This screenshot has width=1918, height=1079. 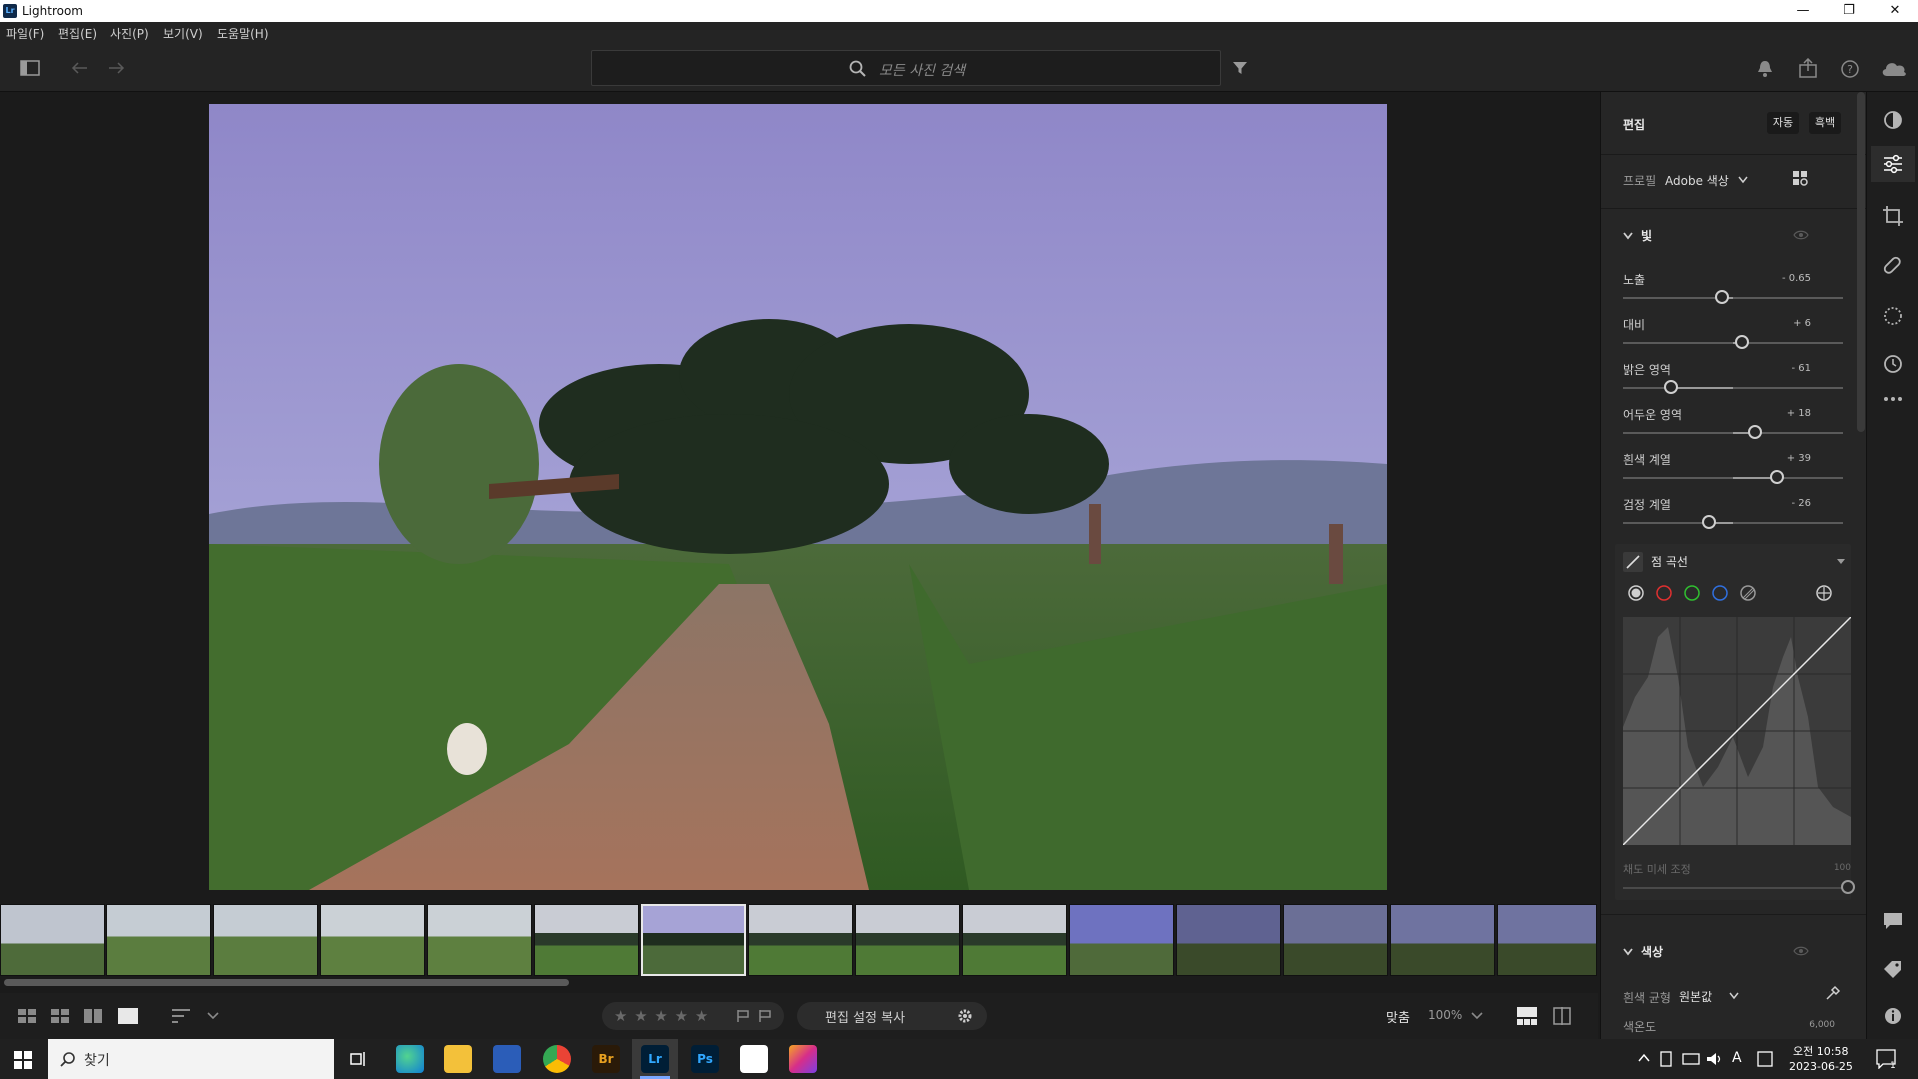 I want to click on gear-icon, so click(x=965, y=1016).